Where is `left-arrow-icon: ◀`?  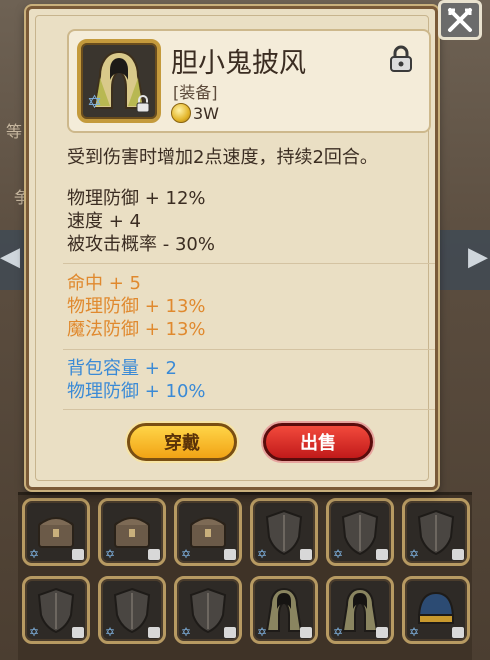
left-arrow-icon: ◀ is located at coordinates (10, 257).